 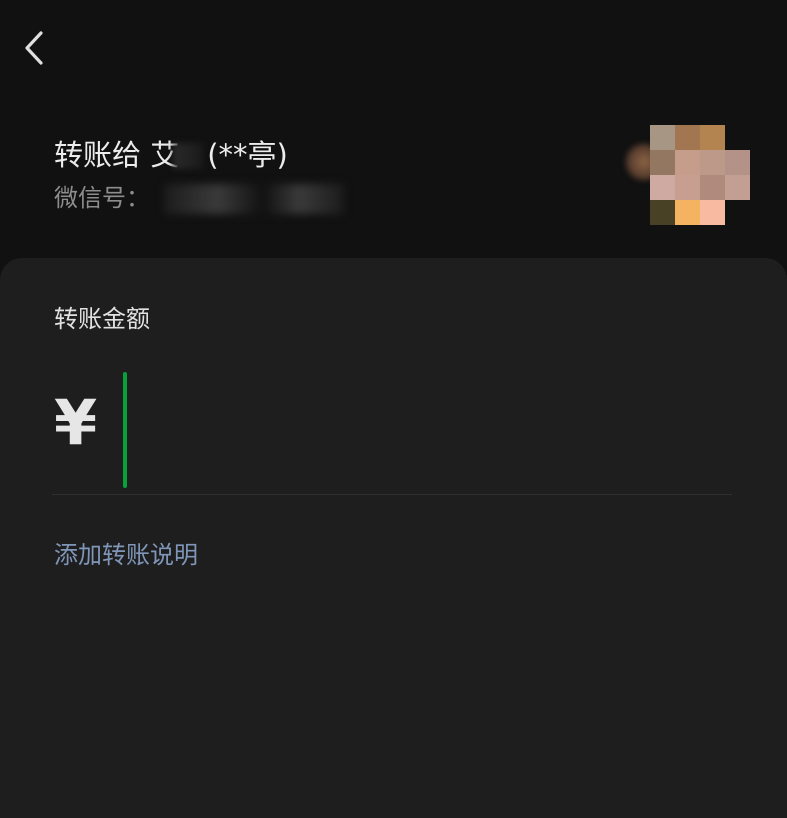 What do you see at coordinates (102, 198) in the screenshot?
I see `wechat-id-label: 微信号：` at bounding box center [102, 198].